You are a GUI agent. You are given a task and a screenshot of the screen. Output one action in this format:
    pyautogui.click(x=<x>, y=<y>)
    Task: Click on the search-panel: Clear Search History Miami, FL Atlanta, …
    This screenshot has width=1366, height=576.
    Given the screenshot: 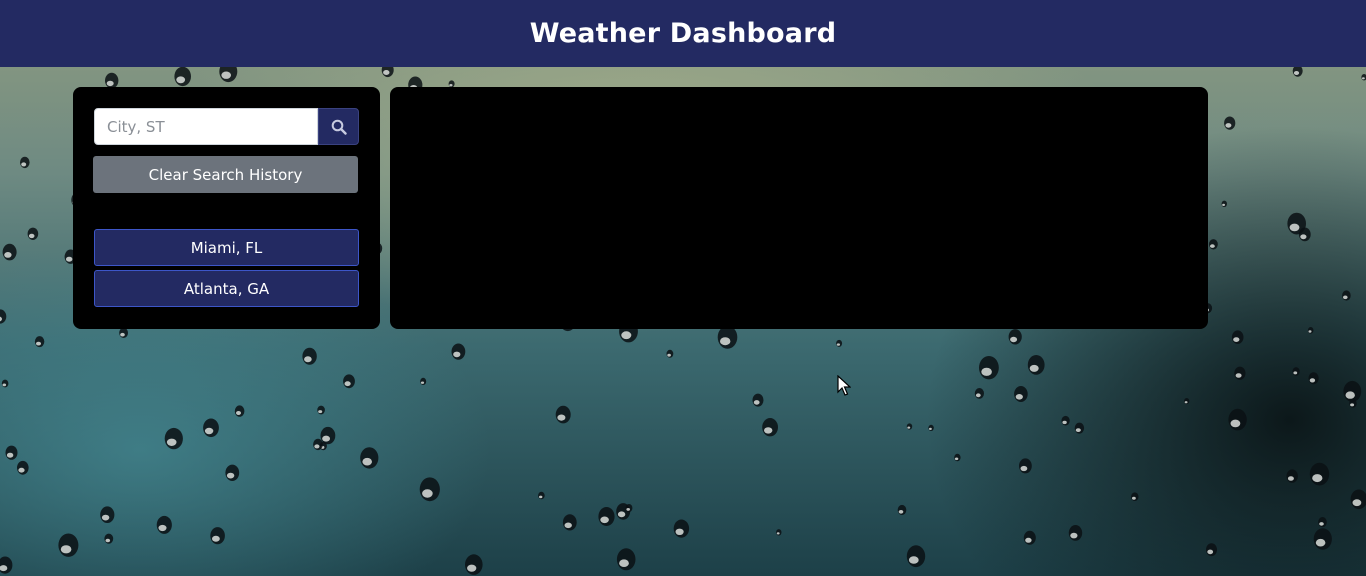 What is the action you would take?
    pyautogui.click(x=226, y=208)
    